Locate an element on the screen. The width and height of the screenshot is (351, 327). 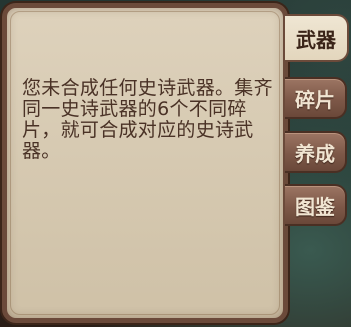
tab-collection: 图鉴 is located at coordinates (316, 205).